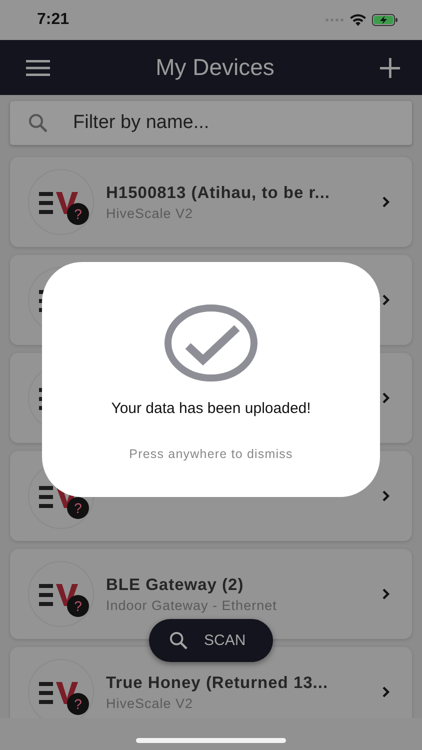 Image resolution: width=422 pixels, height=750 pixels. I want to click on device-name: BLE Gateway (2), so click(175, 585).